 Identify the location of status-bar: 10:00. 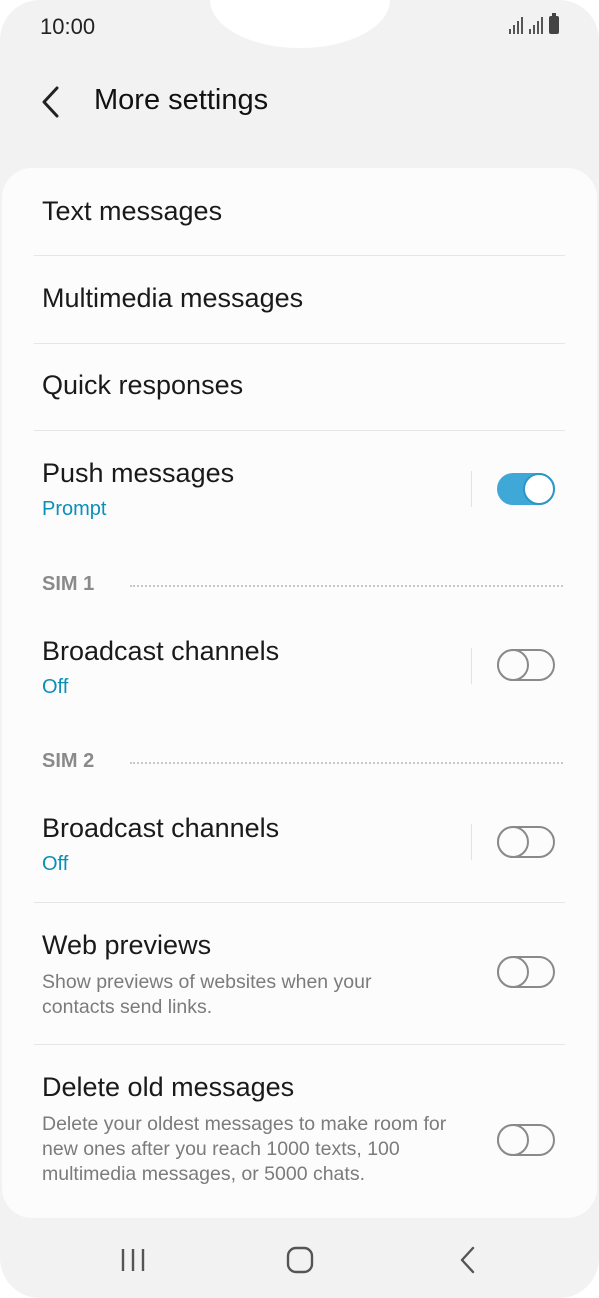
(299, 28).